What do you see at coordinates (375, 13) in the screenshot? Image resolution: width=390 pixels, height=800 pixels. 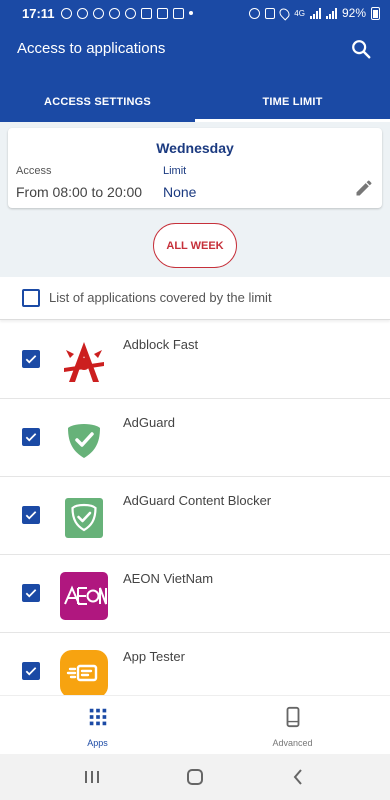 I see `battery-icon` at bounding box center [375, 13].